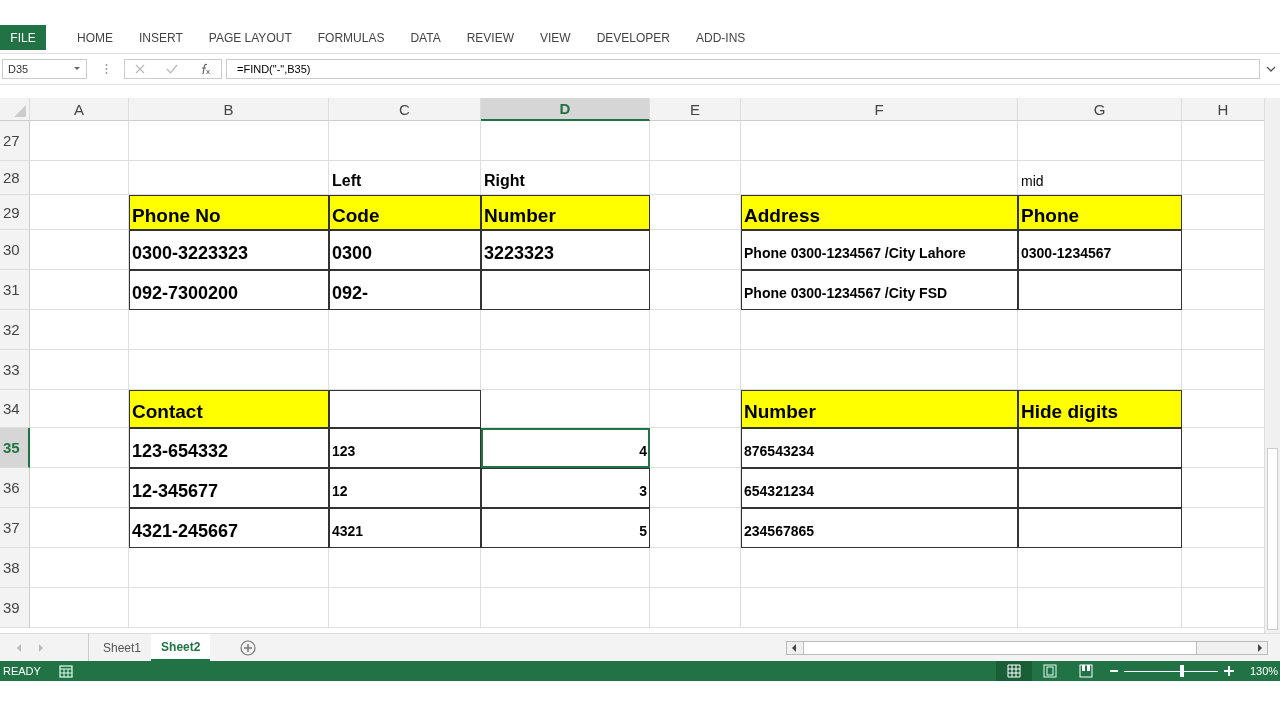 The height and width of the screenshot is (720, 1280). Describe the element at coordinates (1229, 671) in the screenshot. I see `zoom-in-button` at that location.